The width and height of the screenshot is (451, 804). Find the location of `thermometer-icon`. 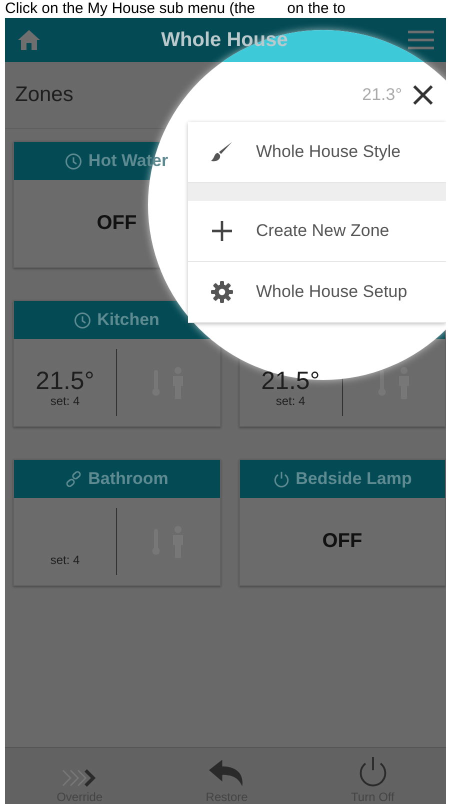

thermometer-icon is located at coordinates (382, 383).